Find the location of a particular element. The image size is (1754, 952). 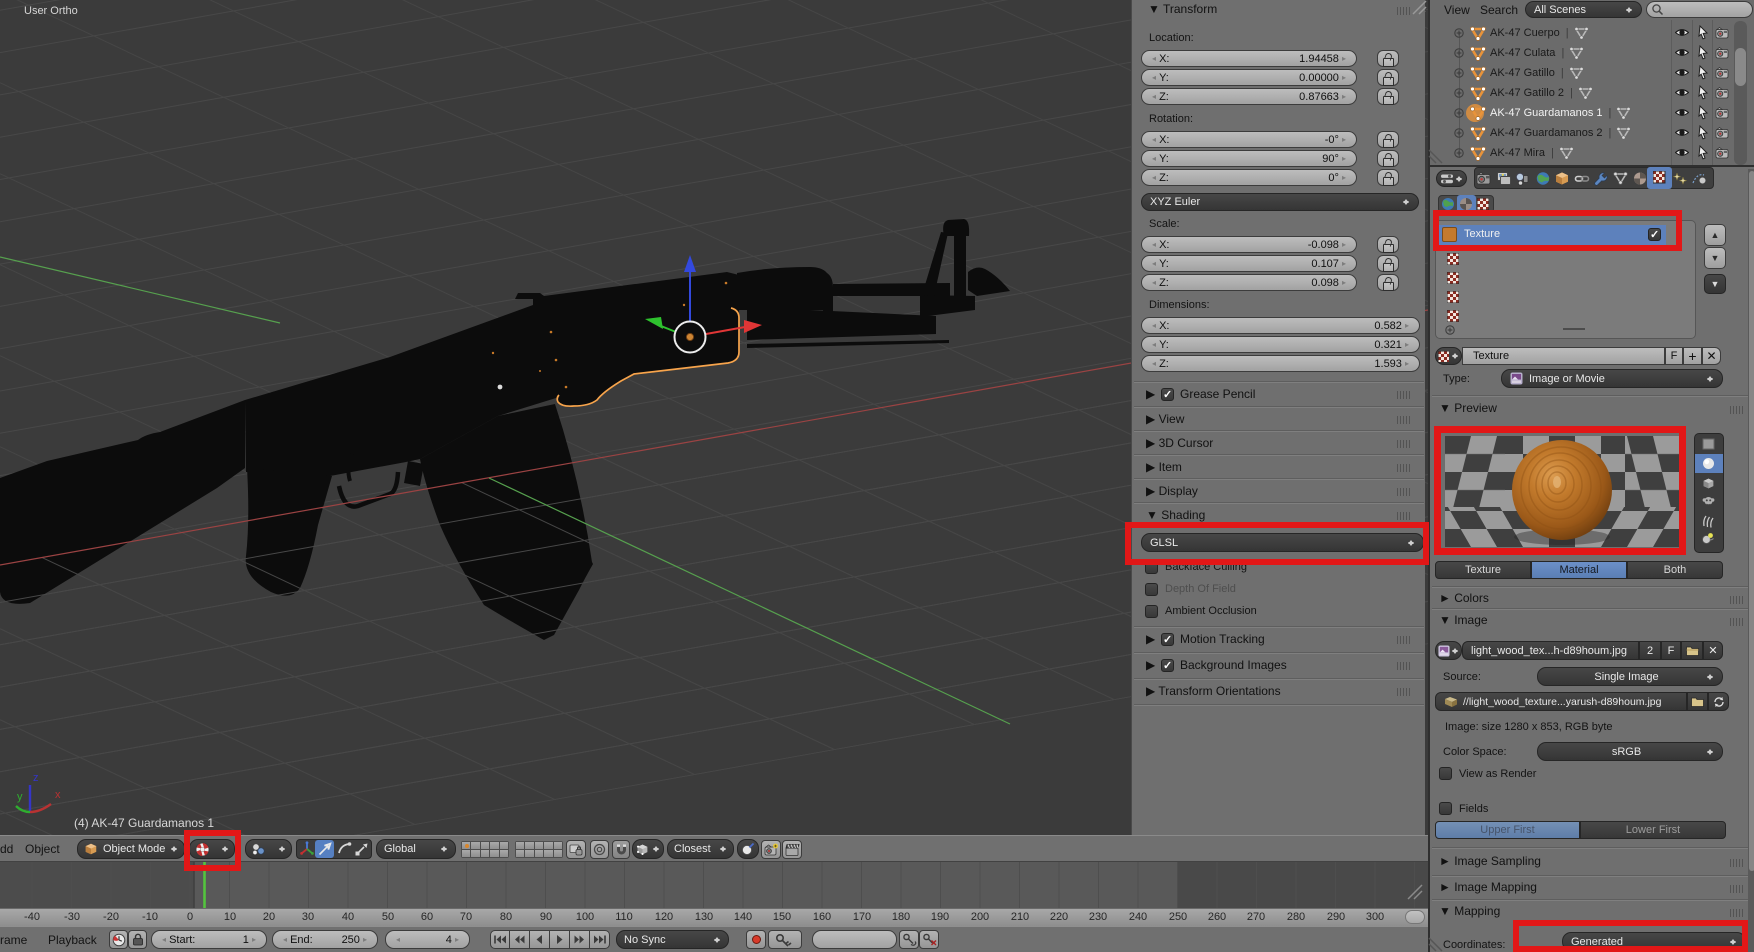

svg-text: x is located at coordinates (58, 795).